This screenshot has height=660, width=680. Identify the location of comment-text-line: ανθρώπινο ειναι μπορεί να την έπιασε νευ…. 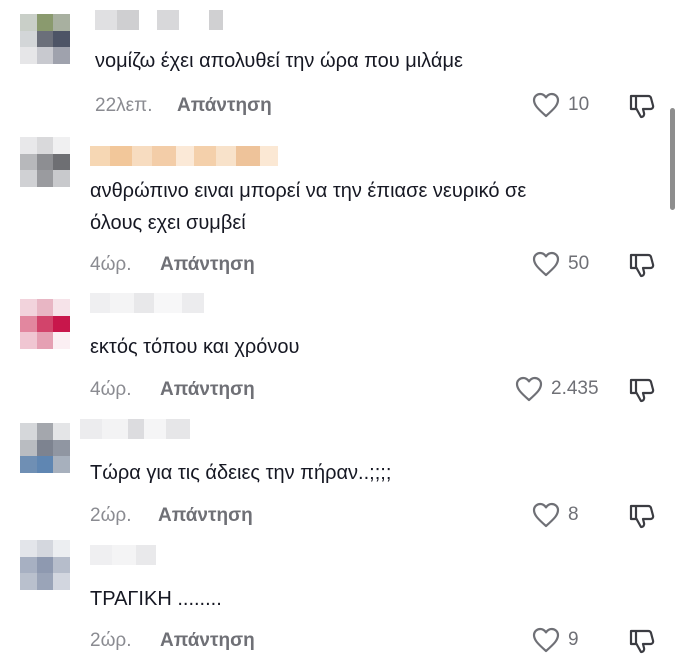
(308, 191).